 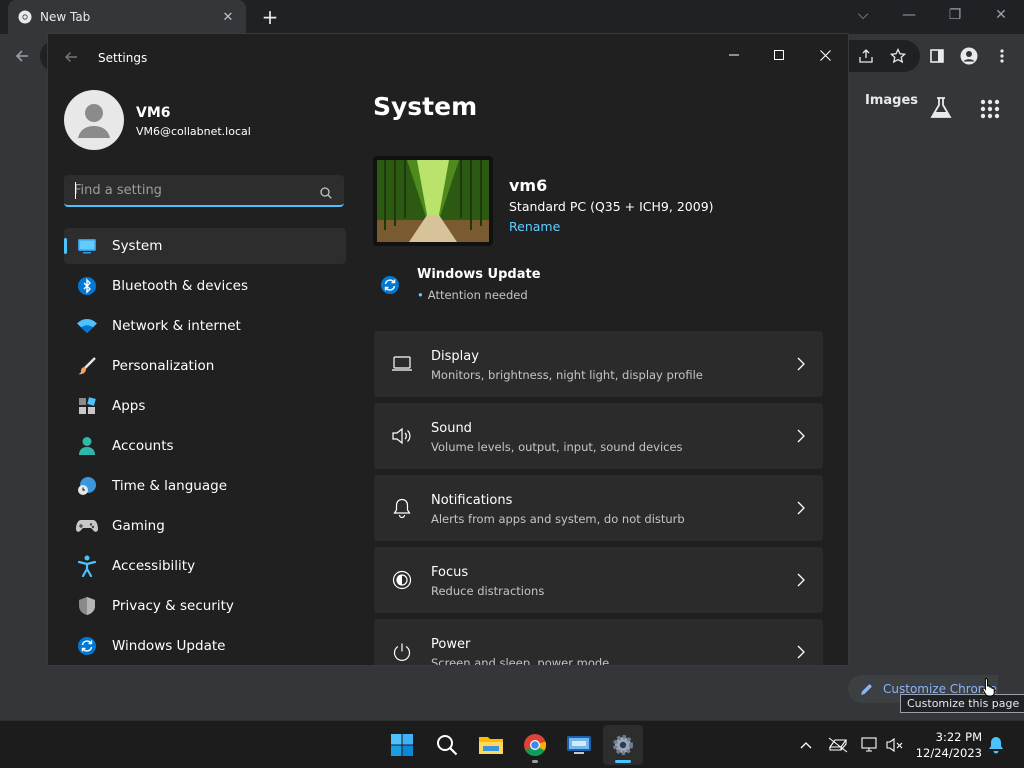 I want to click on settings-title-bar: Settings, so click(x=448, y=57).